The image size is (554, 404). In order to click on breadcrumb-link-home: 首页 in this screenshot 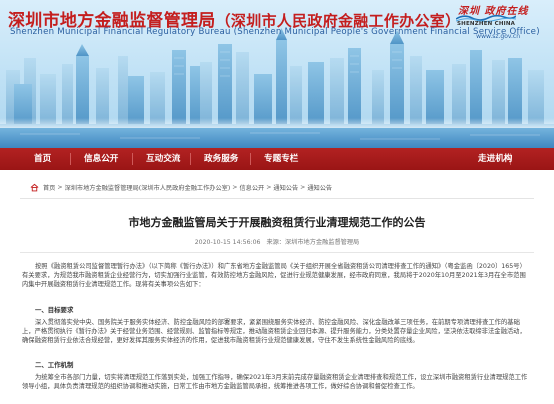, I will do `click(49, 187)`.